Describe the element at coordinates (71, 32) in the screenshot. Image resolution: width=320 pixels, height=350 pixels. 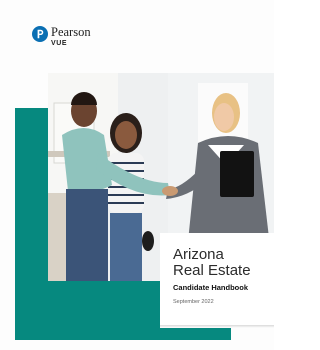
I see `logo-brand-text: Pearson` at that location.